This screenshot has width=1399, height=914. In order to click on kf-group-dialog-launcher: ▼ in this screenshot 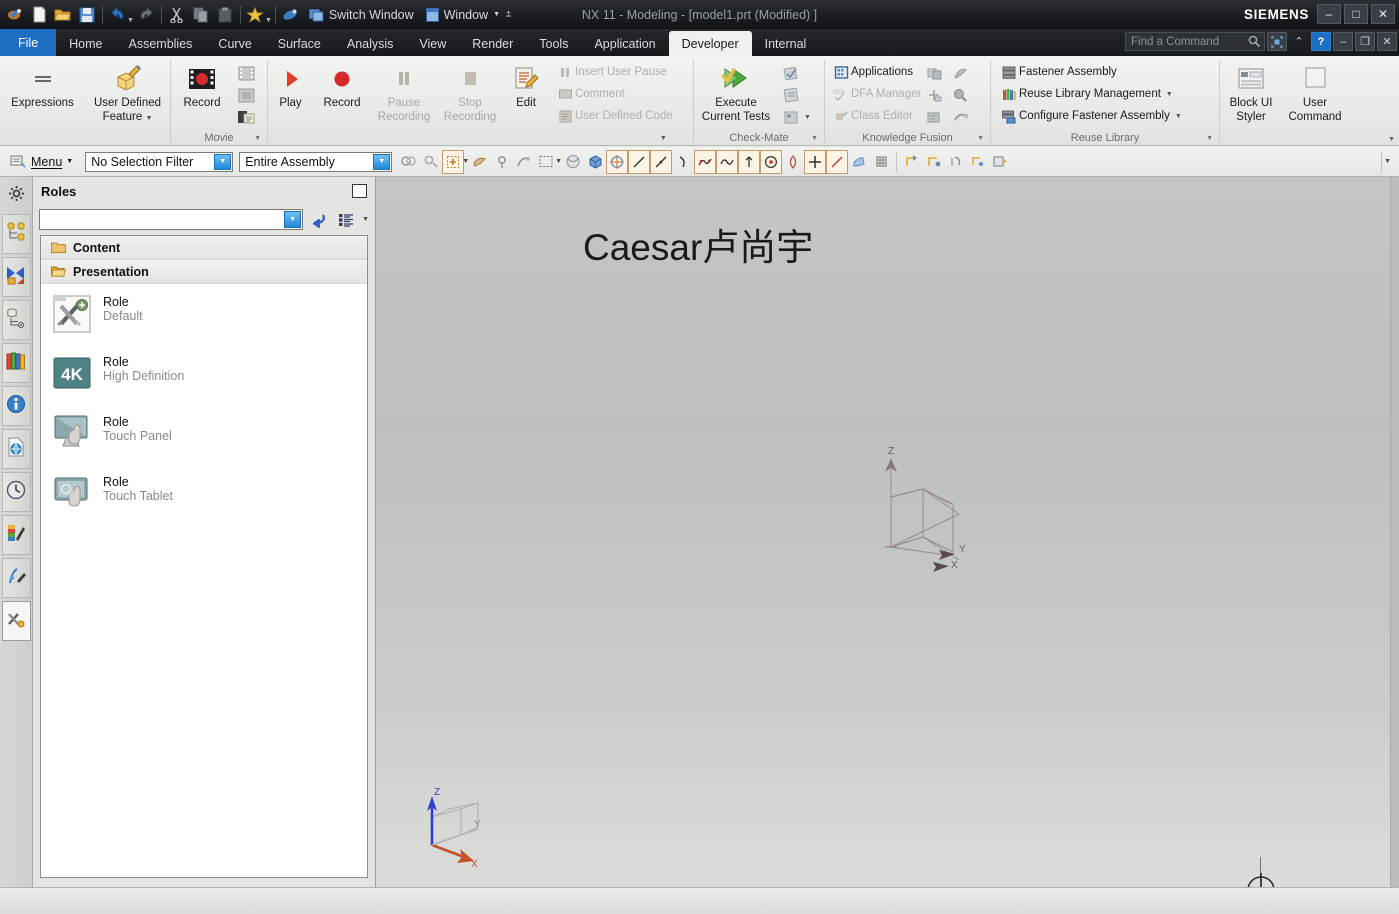, I will do `click(980, 138)`.